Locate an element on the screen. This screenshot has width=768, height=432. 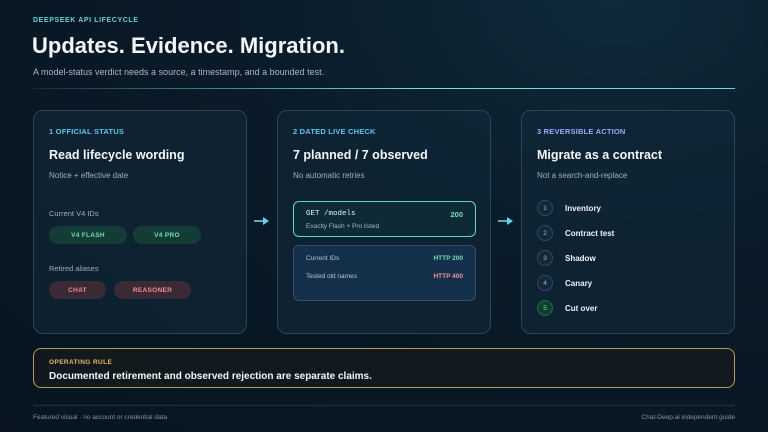
current-id-pill: V4 PRO is located at coordinates (167, 235).